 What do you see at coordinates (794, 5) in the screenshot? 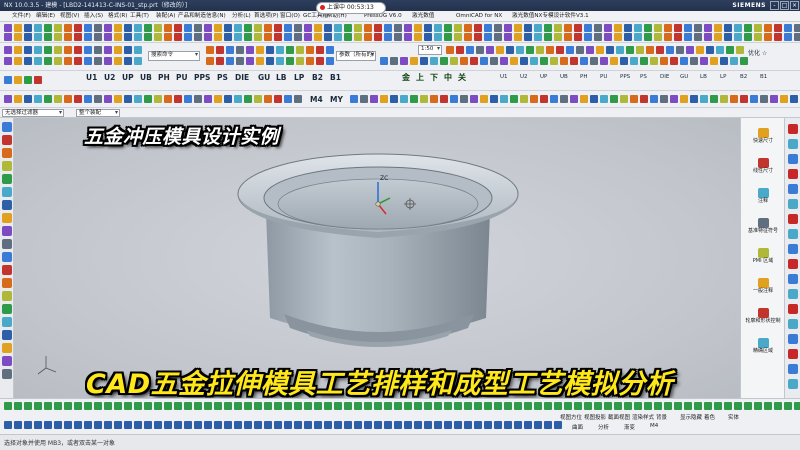
I see `close-button: ×` at bounding box center [794, 5].